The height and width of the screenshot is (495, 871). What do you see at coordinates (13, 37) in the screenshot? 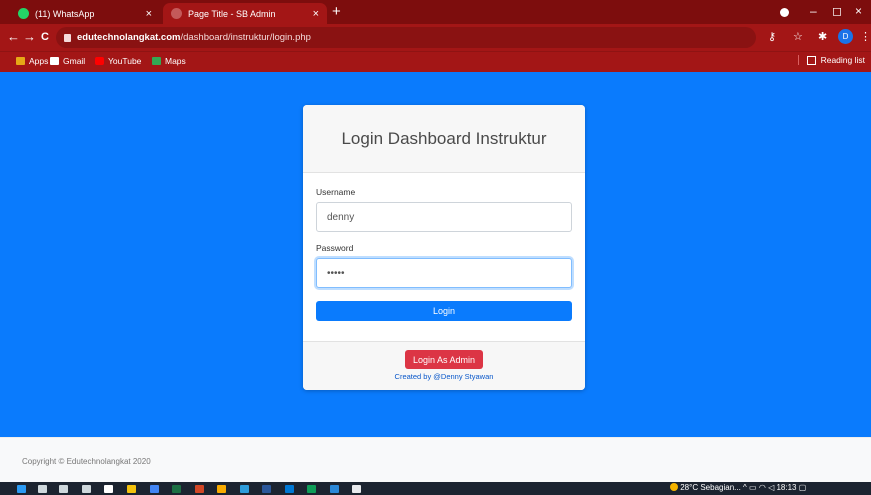
I see `back-button: ←` at bounding box center [13, 37].